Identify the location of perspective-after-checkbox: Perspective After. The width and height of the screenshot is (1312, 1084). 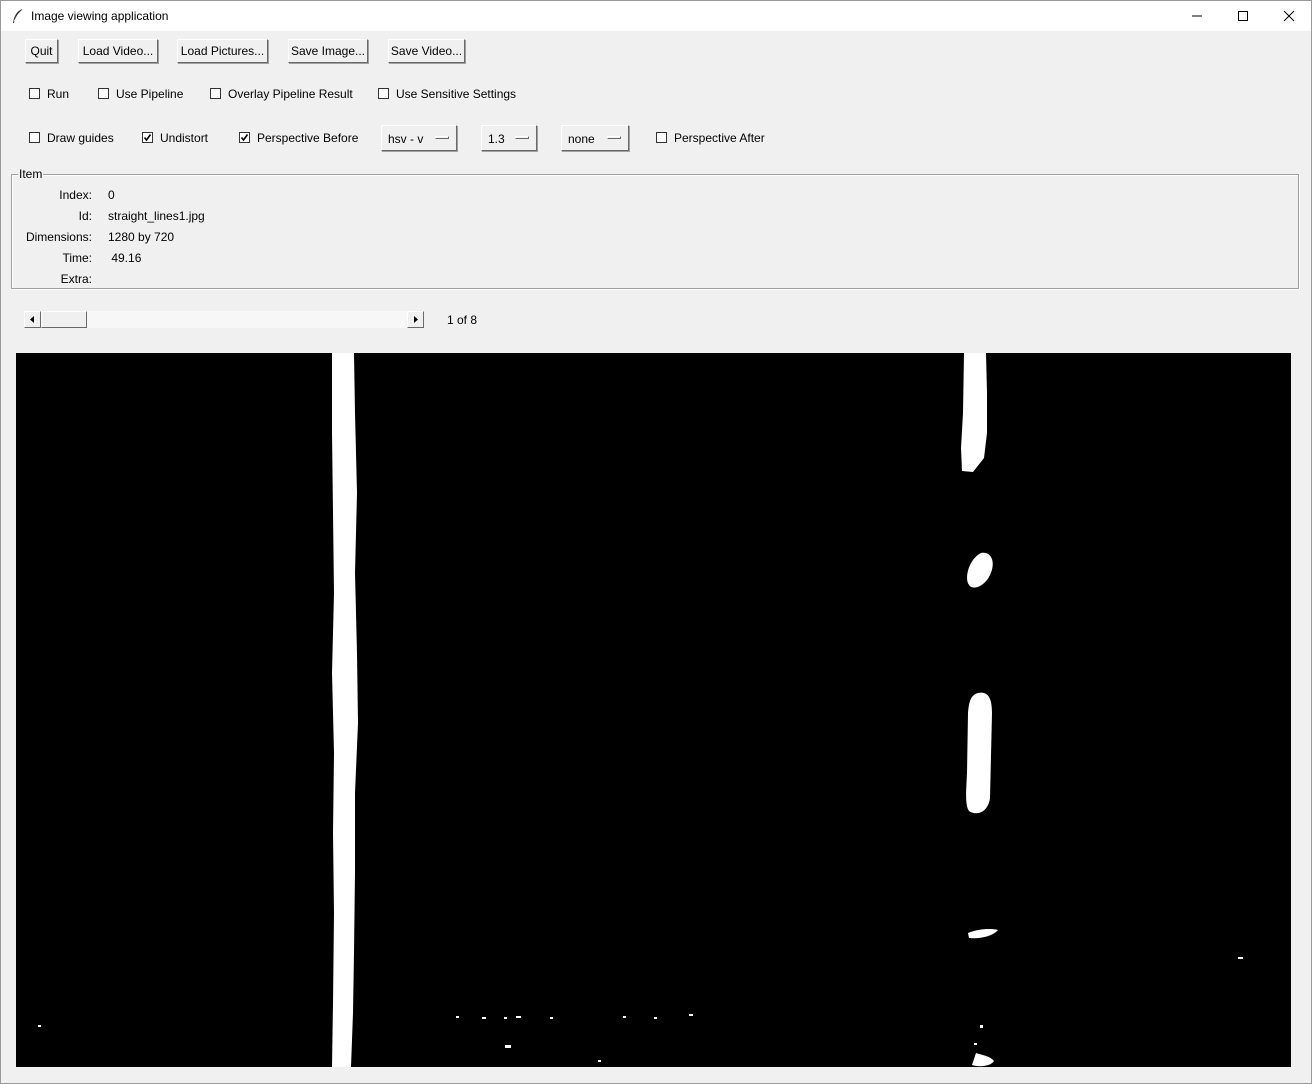
(721, 138).